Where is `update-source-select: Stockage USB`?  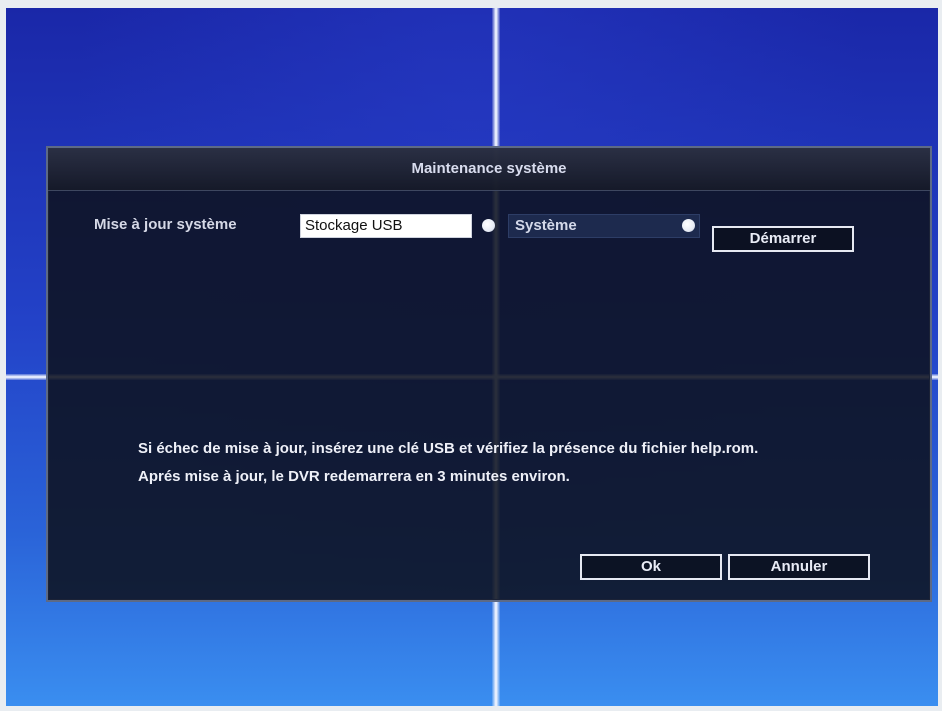
update-source-select: Stockage USB is located at coordinates (397, 226).